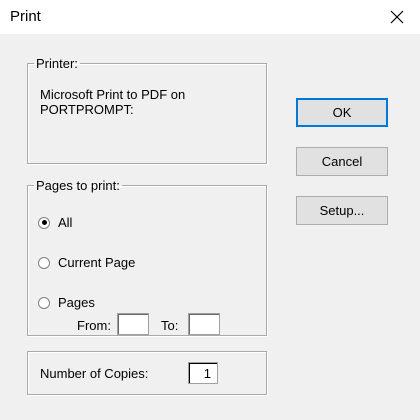 The image size is (420, 420). Describe the element at coordinates (210, 17) in the screenshot. I see `title-bar: Print` at that location.